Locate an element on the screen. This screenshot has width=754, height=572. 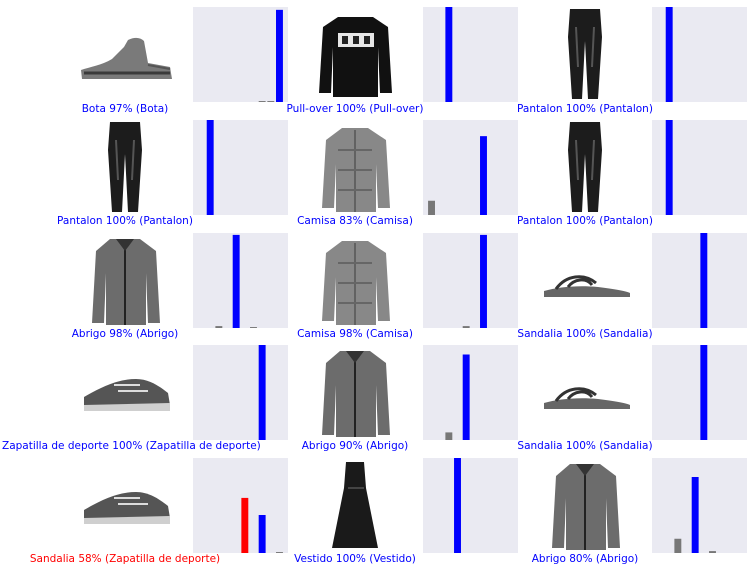
prediction-caption: Camisa 83% (Camisa) is located at coordinates (355, 221).